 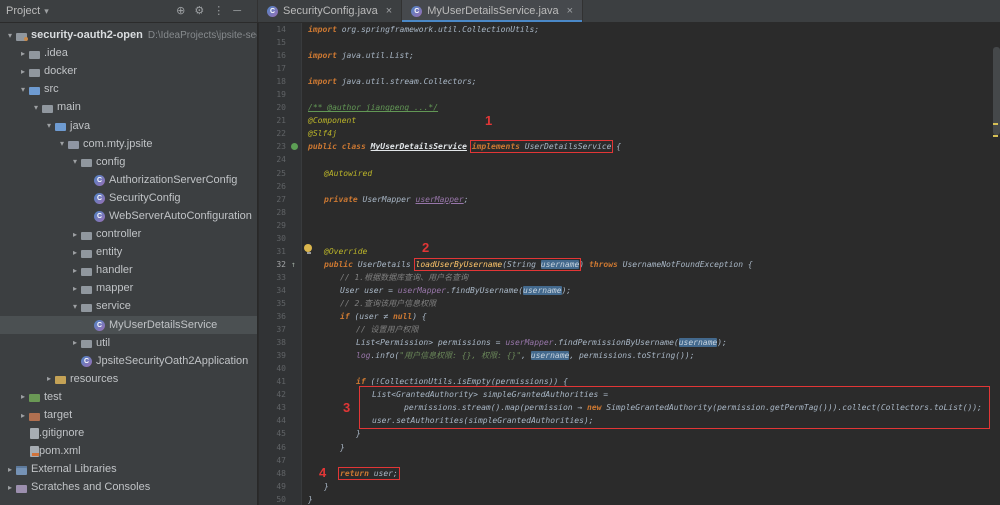 I want to click on gutter-line-number: 46, so click(x=274, y=447).